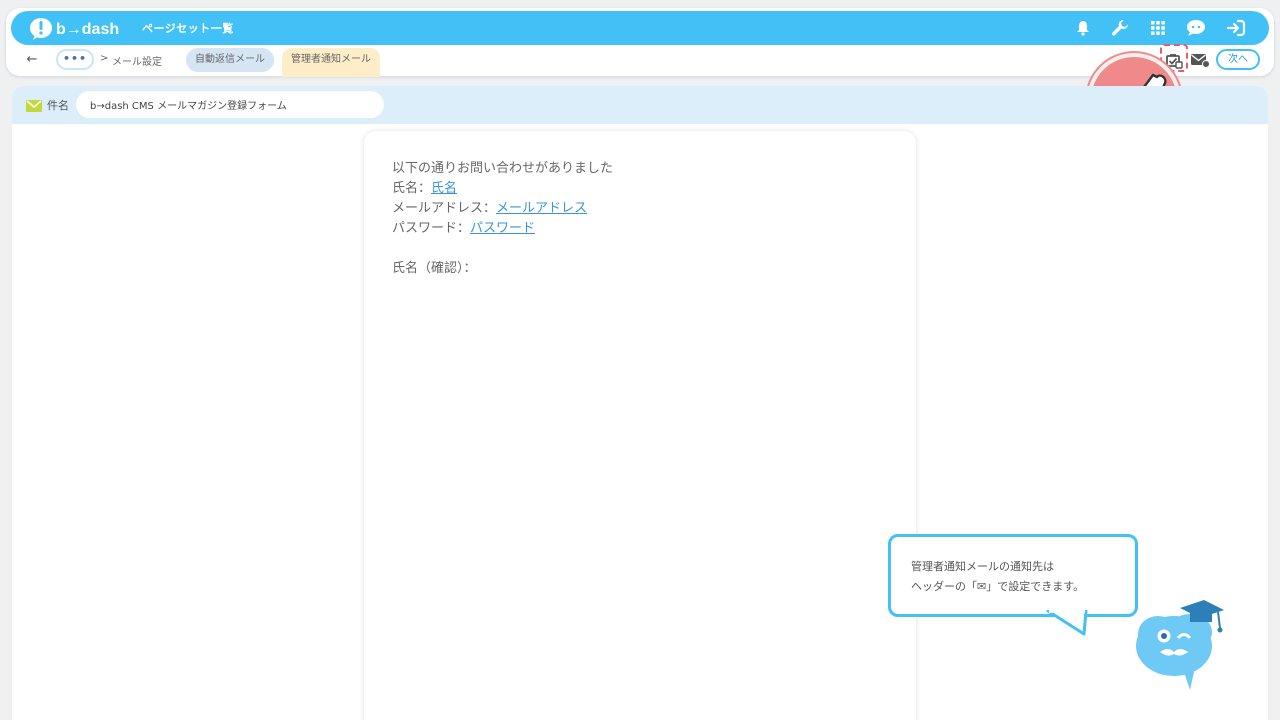 The height and width of the screenshot is (720, 1280). I want to click on mail-variable-link: パスワード, so click(502, 228).